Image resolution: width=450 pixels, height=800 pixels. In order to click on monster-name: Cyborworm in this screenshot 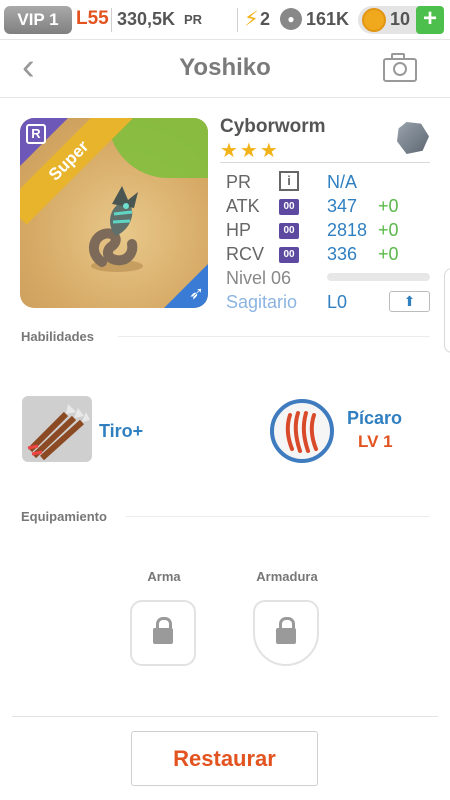, I will do `click(273, 126)`.